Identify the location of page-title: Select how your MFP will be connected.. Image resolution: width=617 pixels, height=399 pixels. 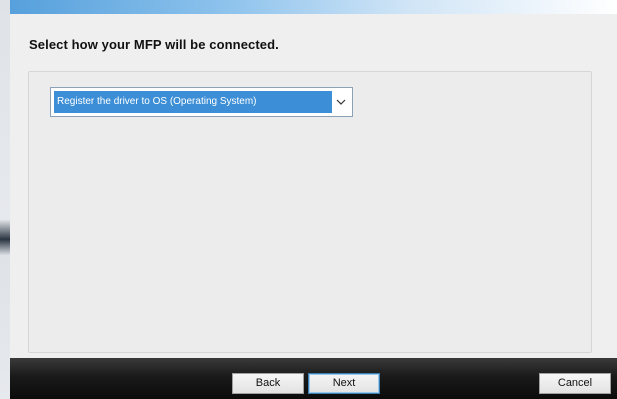
(154, 44).